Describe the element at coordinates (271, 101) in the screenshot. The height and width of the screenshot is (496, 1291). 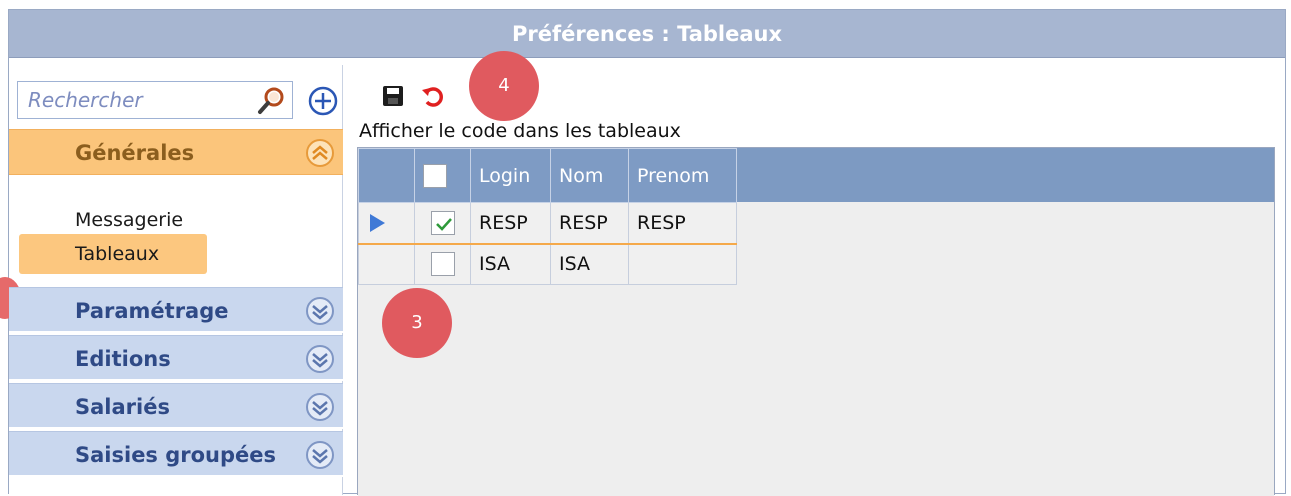
I see `magnifier-icon` at that location.